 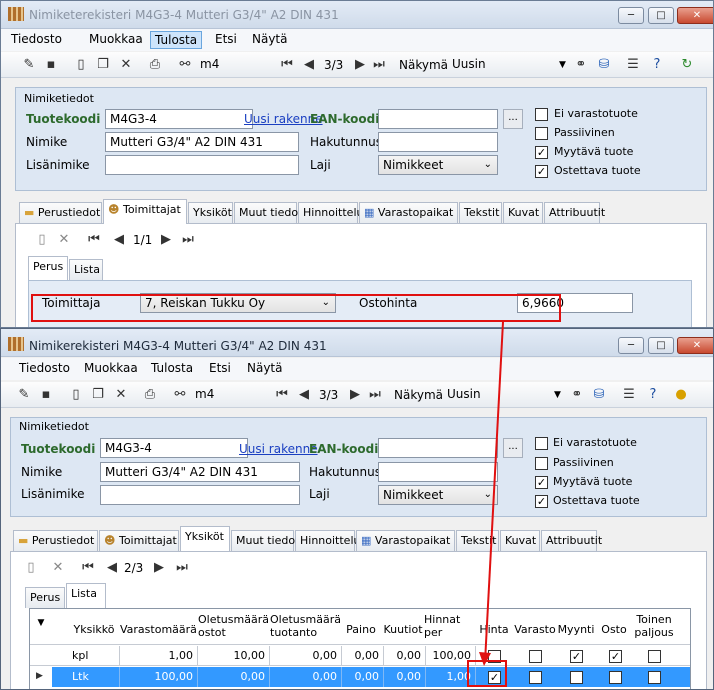 I want to click on tab-label: Toimittajat, so click(x=151, y=209).